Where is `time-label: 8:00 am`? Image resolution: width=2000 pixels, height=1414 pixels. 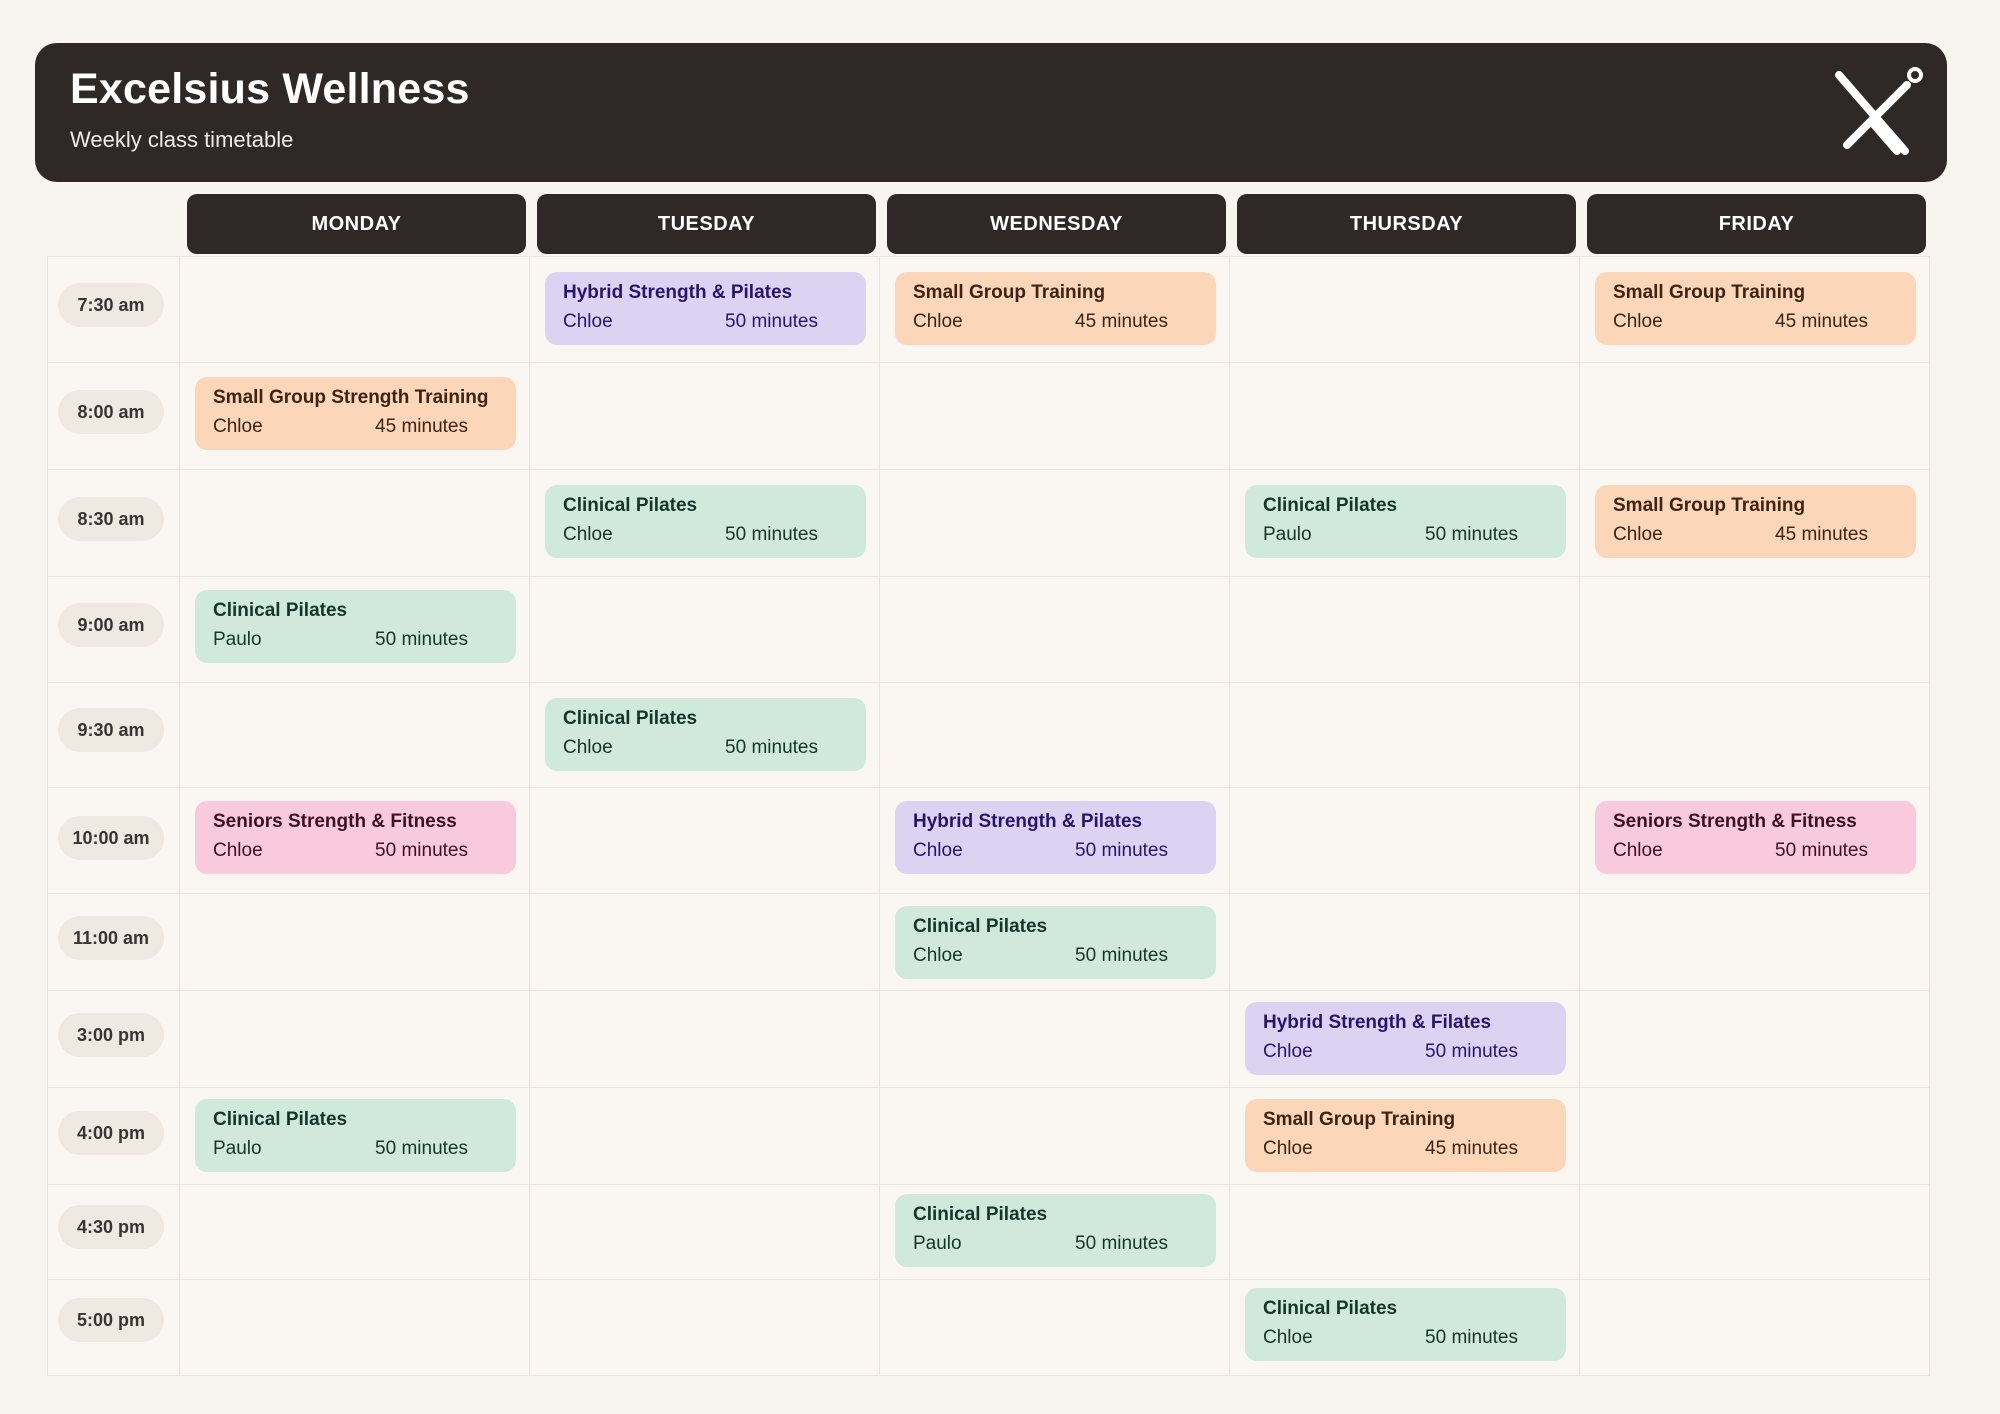
time-label: 8:00 am is located at coordinates (111, 412).